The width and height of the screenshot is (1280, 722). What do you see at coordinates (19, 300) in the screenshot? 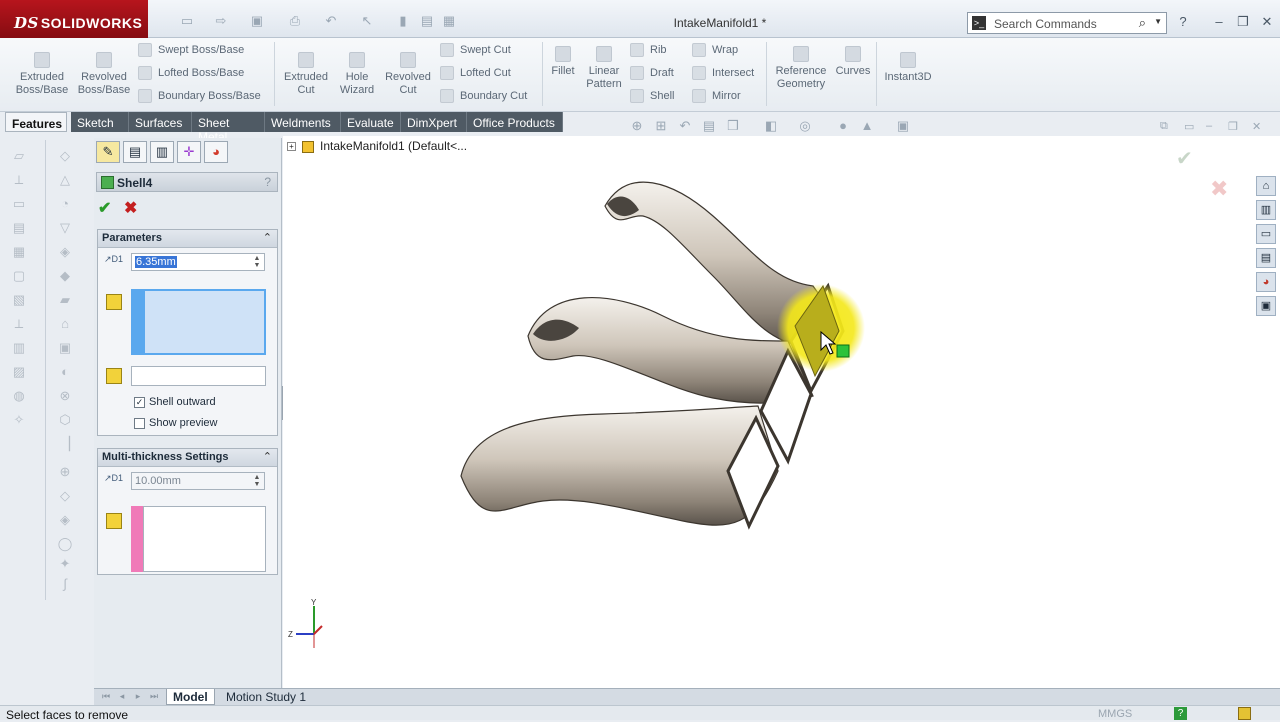
I see `tool-icon: ▧` at bounding box center [19, 300].